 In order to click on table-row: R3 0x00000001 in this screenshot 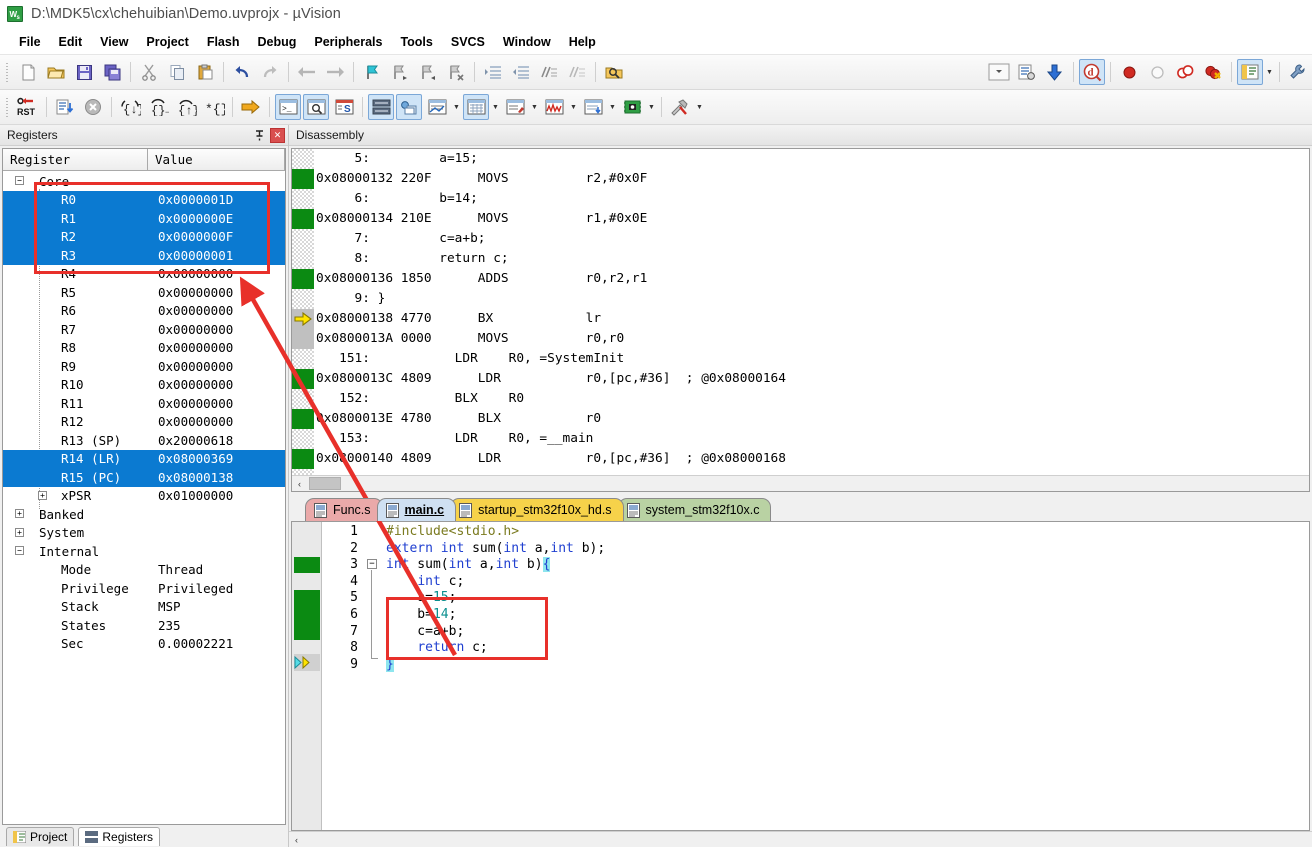, I will do `click(144, 255)`.